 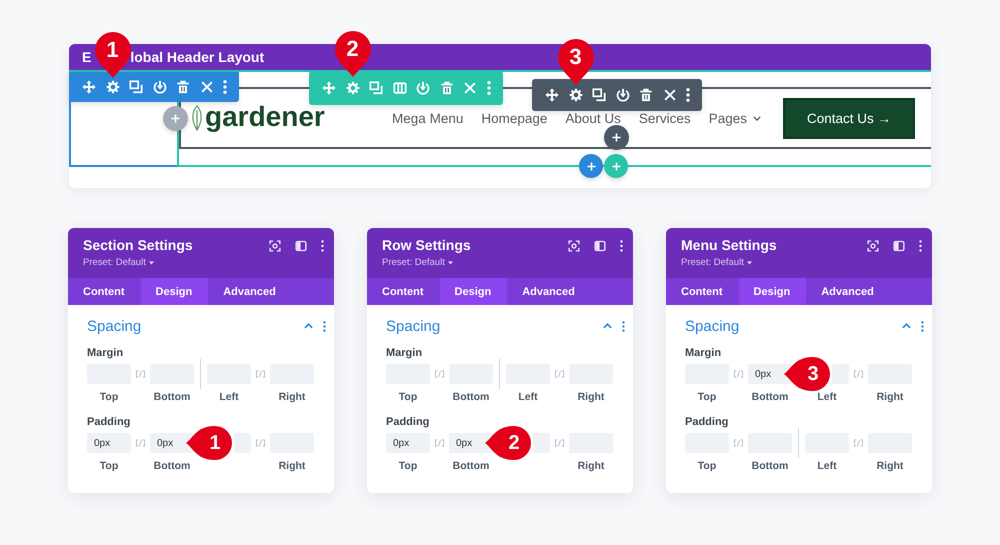 I want to click on panel-title: Menu Settings, so click(x=729, y=245).